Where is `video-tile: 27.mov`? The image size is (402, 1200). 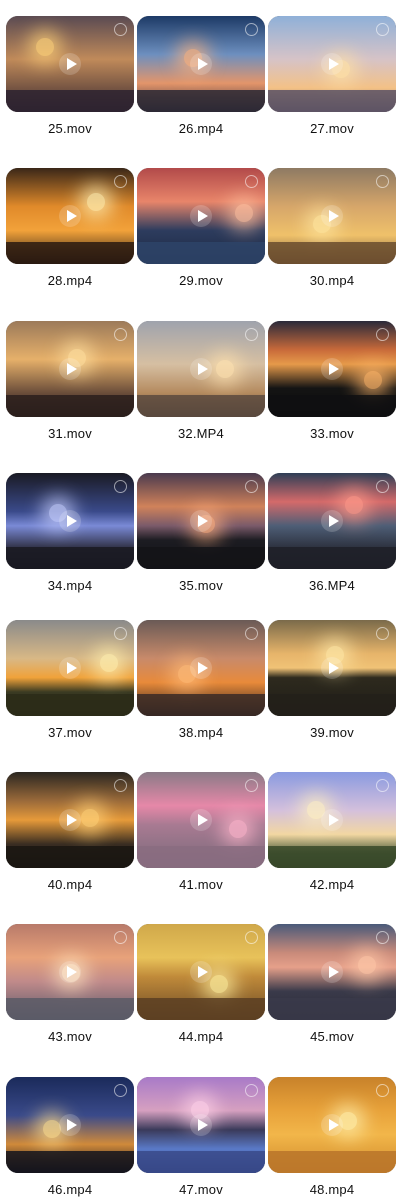 video-tile: 27.mov is located at coordinates (332, 76).